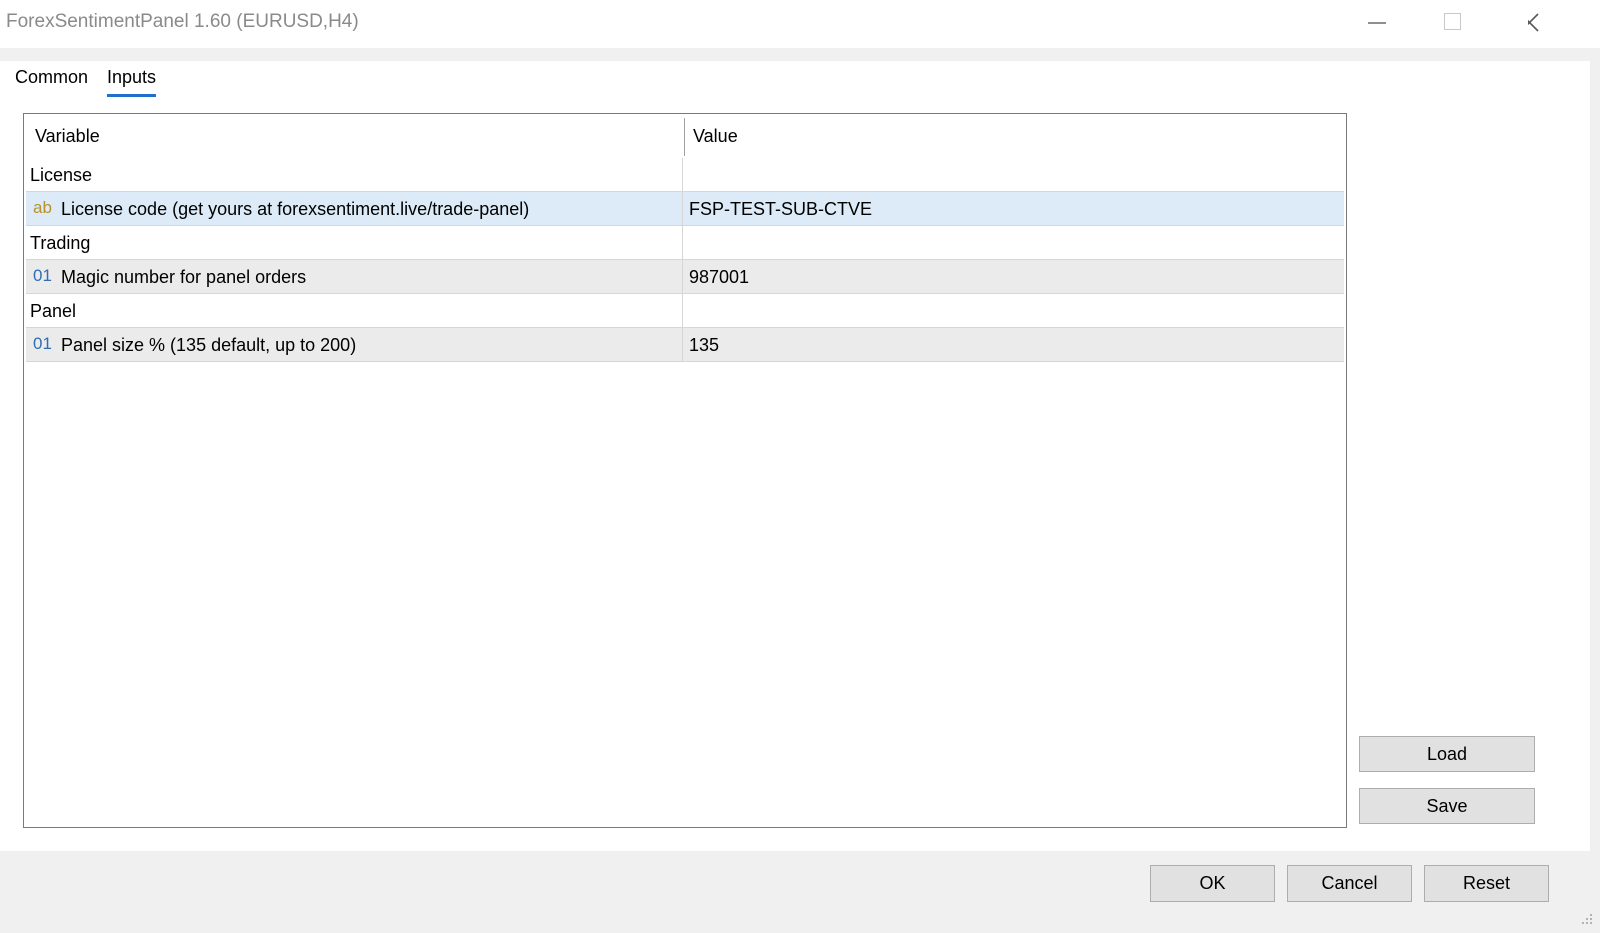  I want to click on reset-button: Reset, so click(1486, 883).